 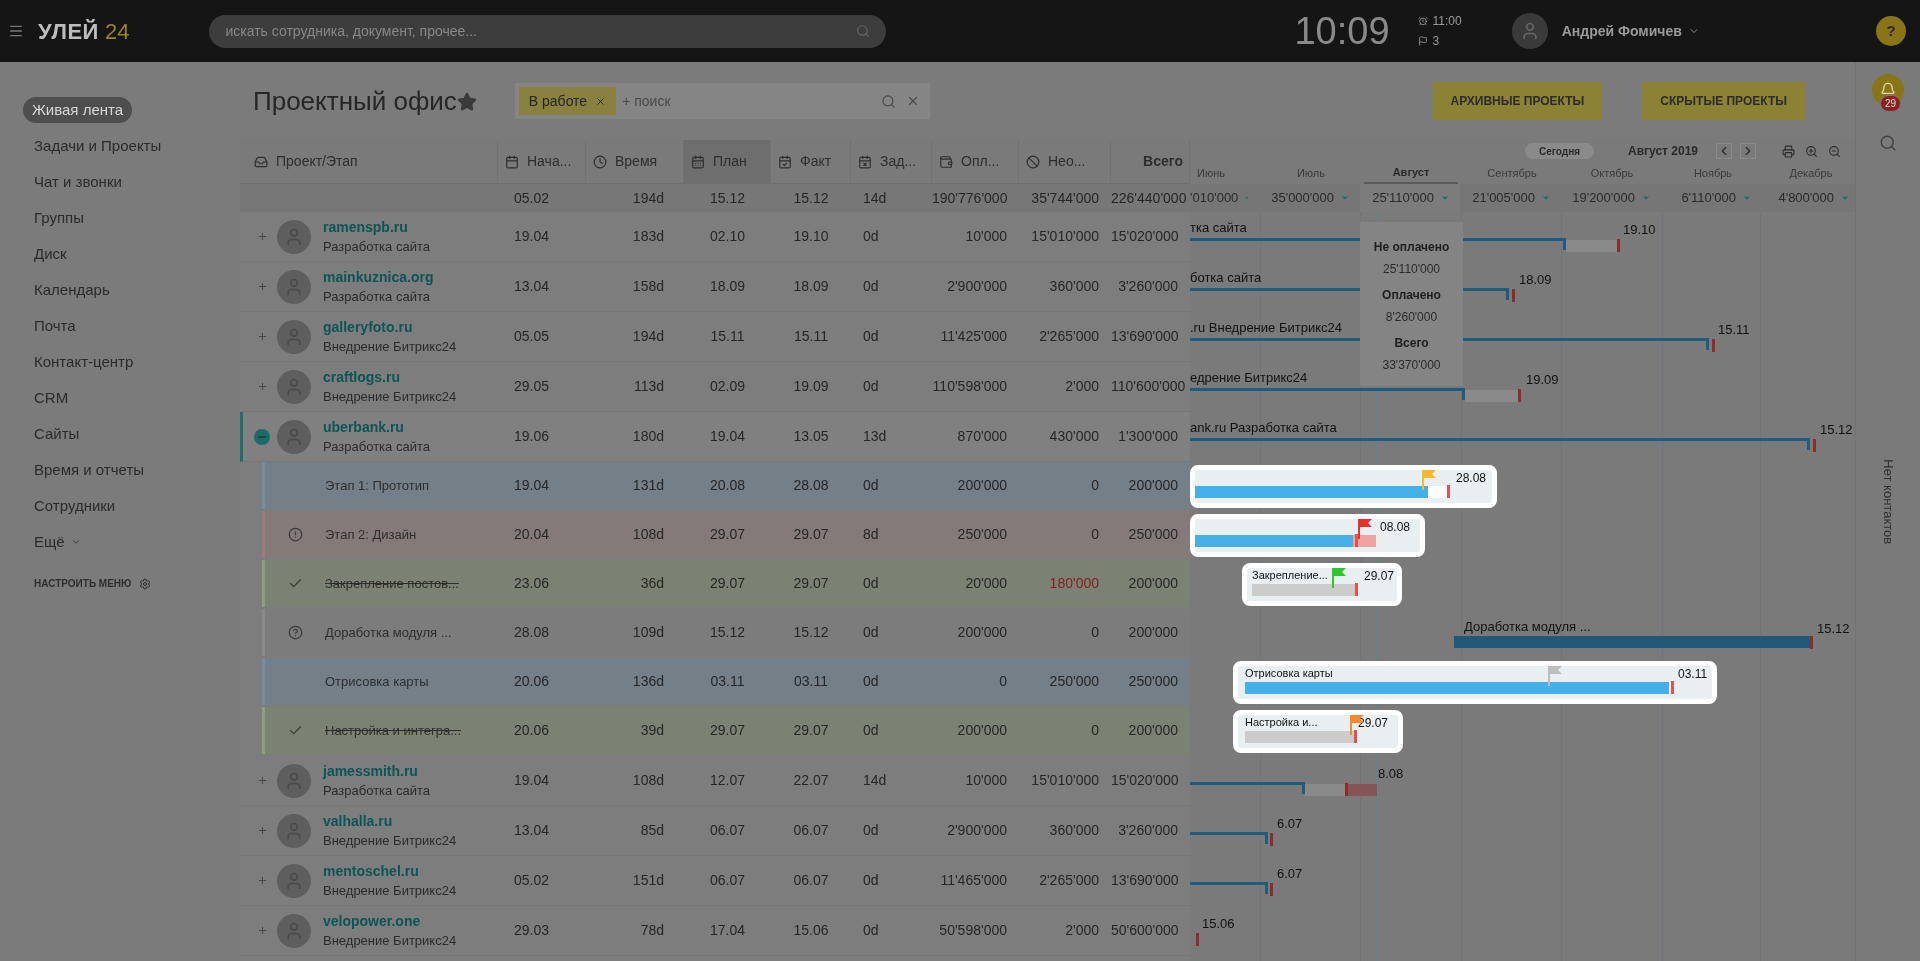 I want to click on project-link: craftlogs.ru, so click(x=390, y=376).